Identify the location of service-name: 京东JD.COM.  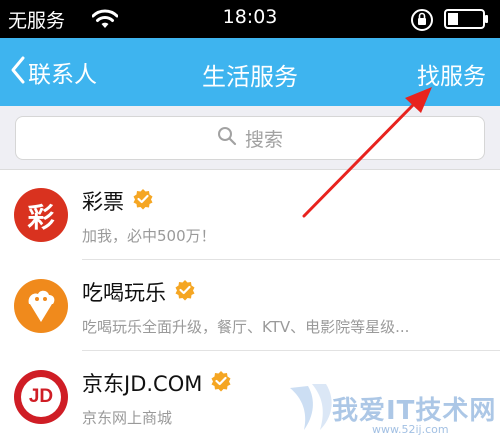
(157, 383).